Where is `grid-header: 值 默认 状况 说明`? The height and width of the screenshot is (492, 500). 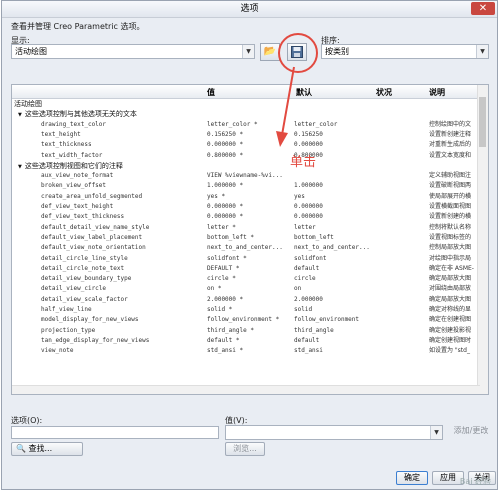 grid-header: 值 默认 状况 说明 is located at coordinates (250, 92).